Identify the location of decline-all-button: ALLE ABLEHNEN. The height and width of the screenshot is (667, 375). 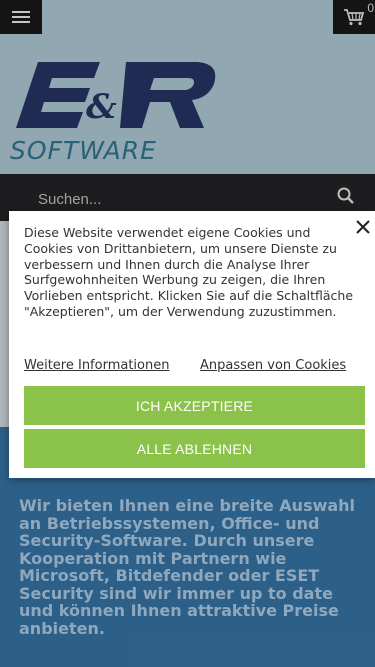
(194, 448).